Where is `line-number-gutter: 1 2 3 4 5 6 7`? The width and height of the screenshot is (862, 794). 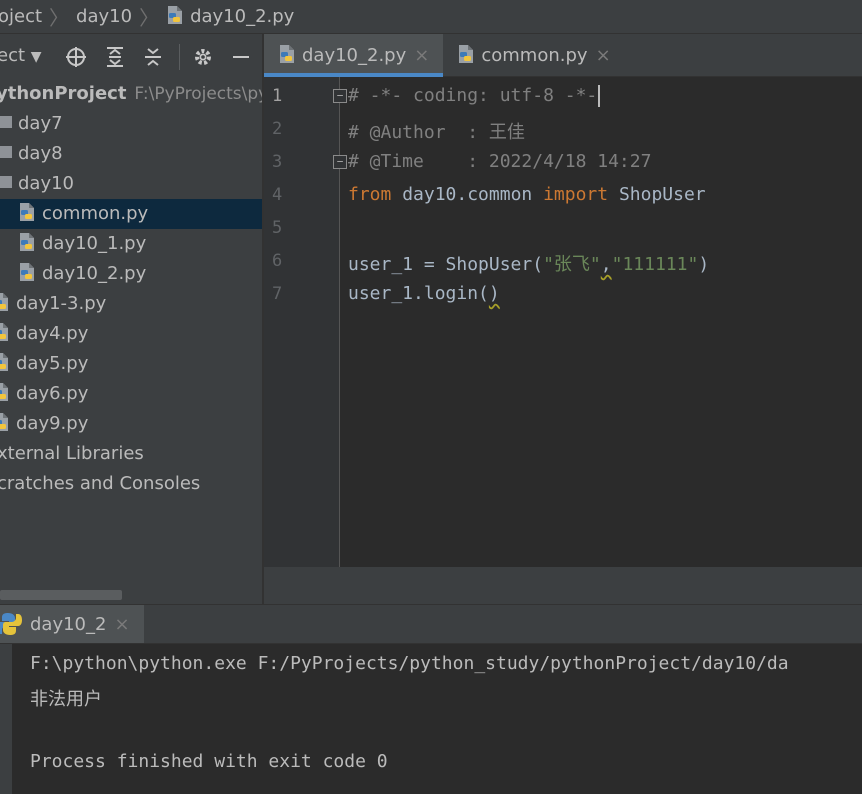
line-number-gutter: 1 2 3 4 5 6 7 is located at coordinates (302, 322).